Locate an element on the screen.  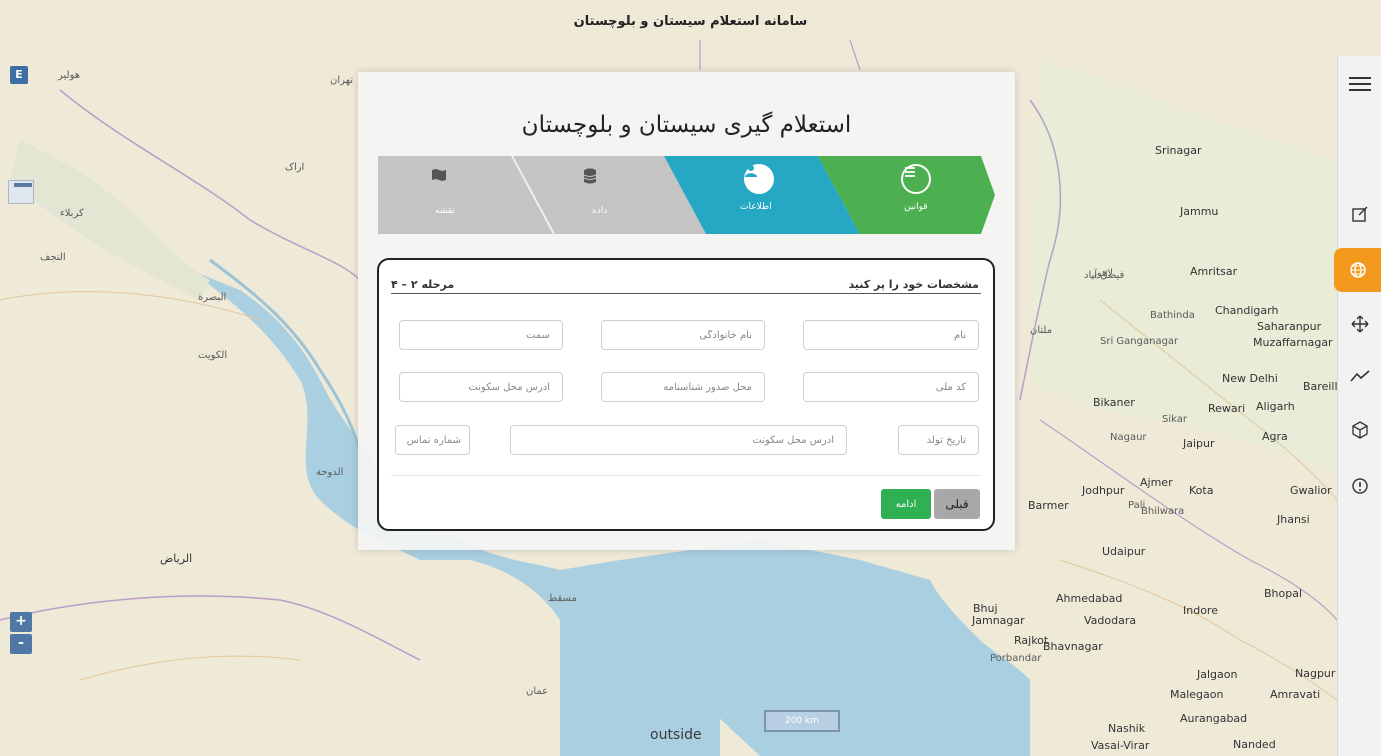
map-label: Malegaon is located at coordinates (1197, 694).